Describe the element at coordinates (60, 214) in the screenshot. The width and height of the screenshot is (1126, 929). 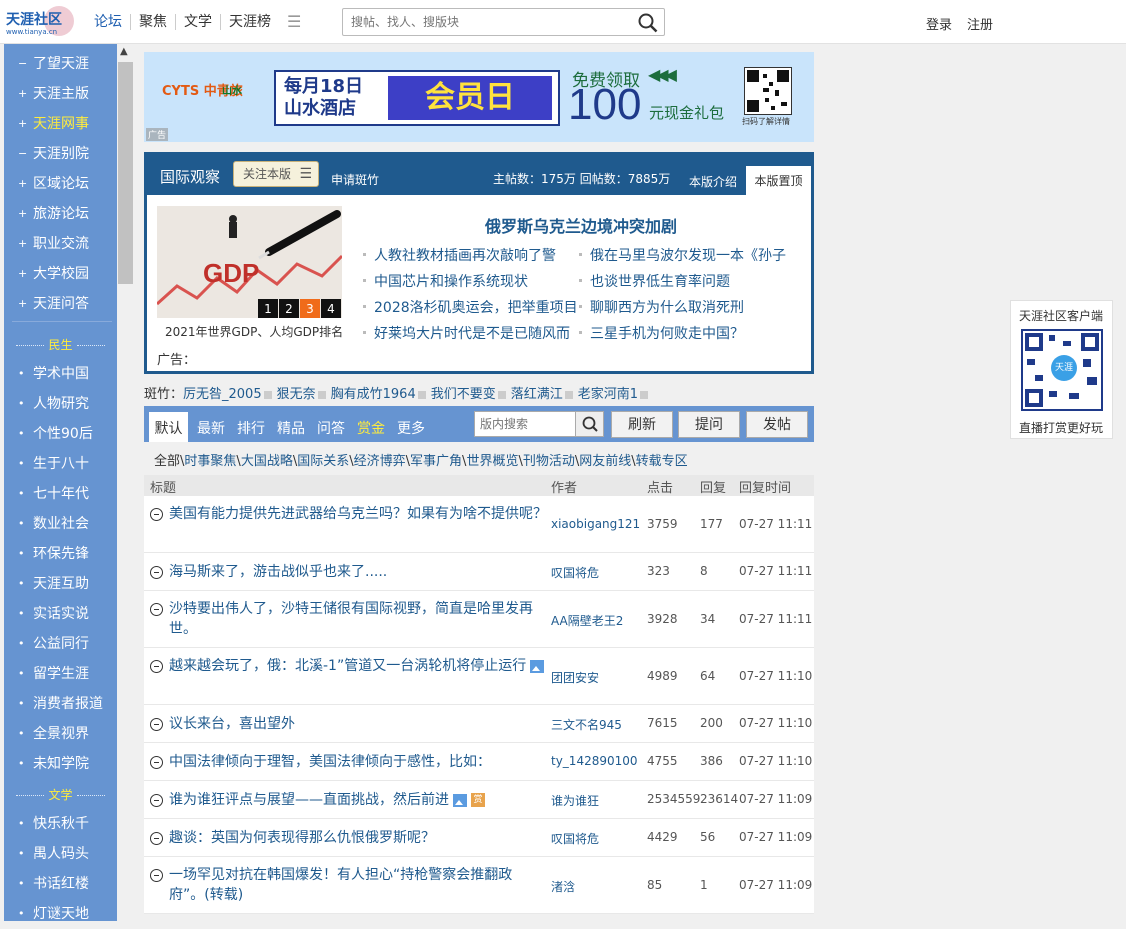
I see `sidebar-item: + 旅游论坛` at that location.